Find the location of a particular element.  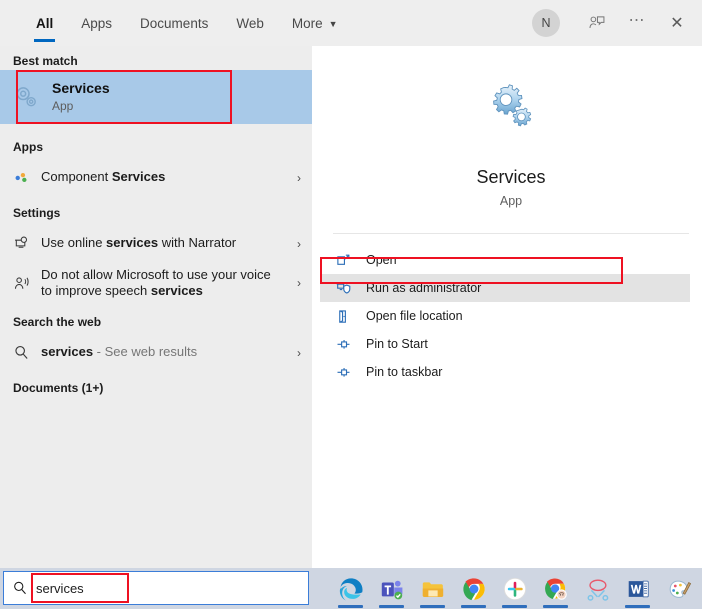

tab-more: More ▼ is located at coordinates (315, 23).